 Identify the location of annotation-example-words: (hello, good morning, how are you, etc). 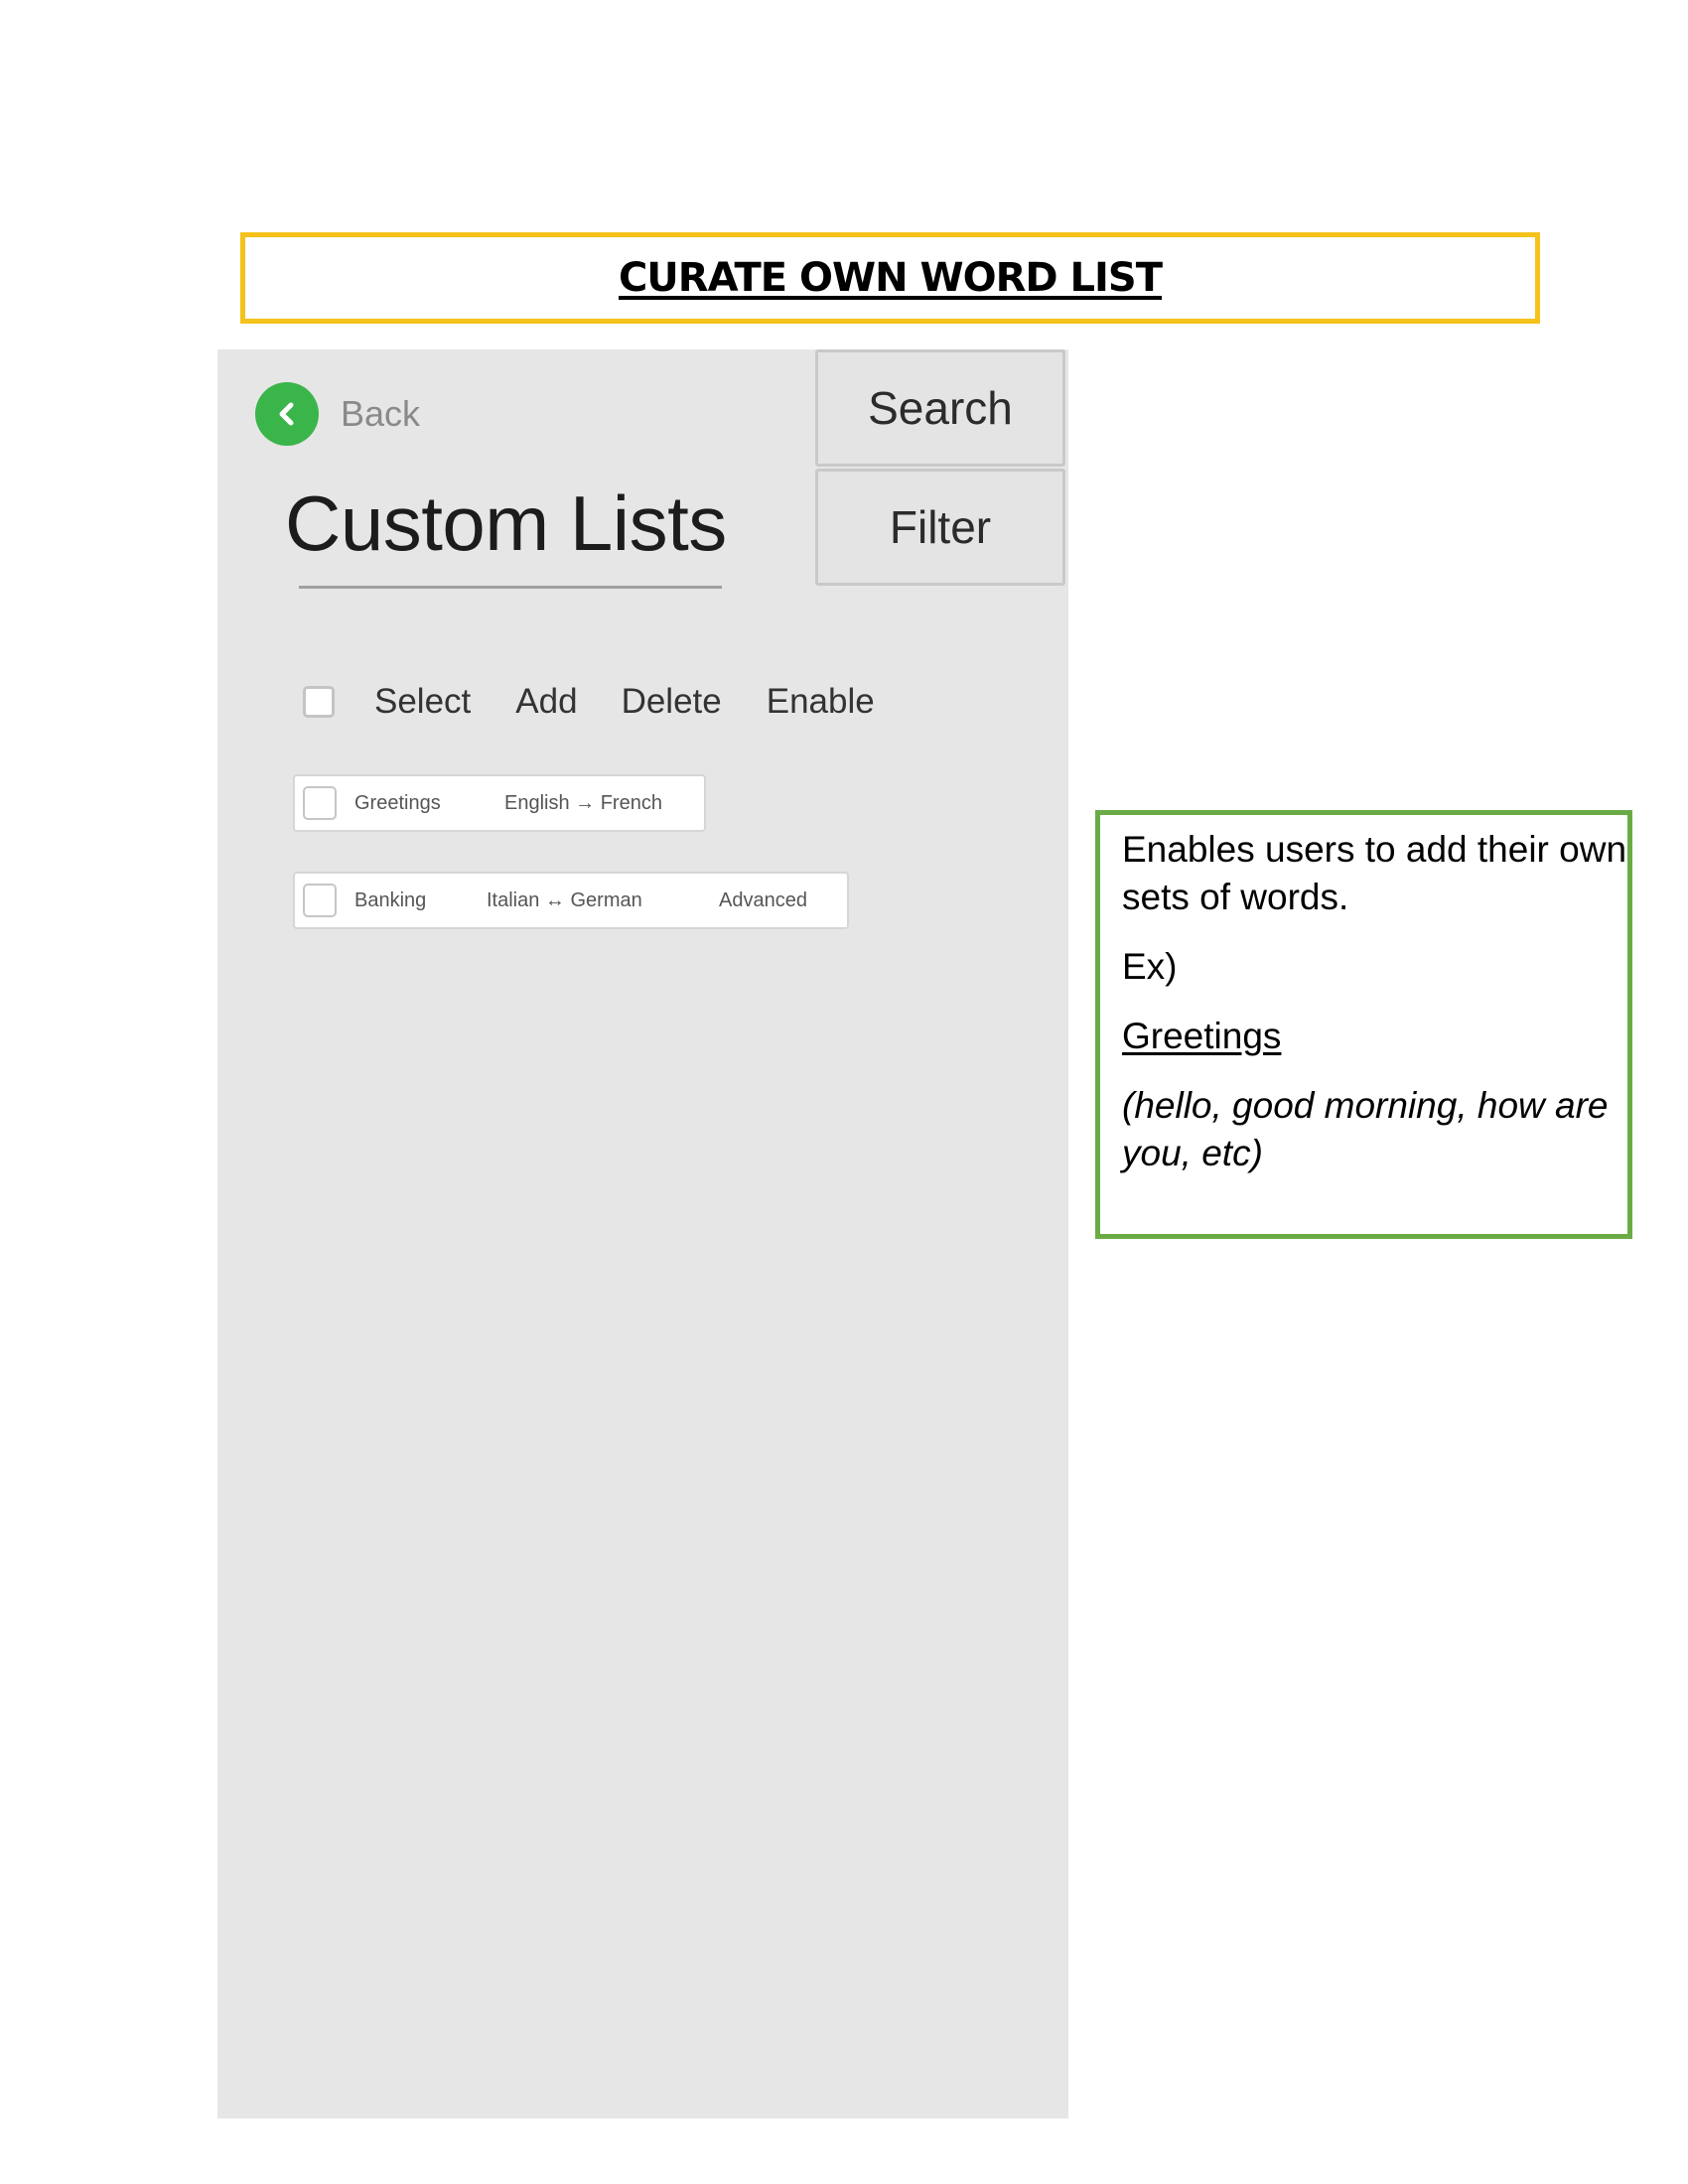
(1365, 1129).